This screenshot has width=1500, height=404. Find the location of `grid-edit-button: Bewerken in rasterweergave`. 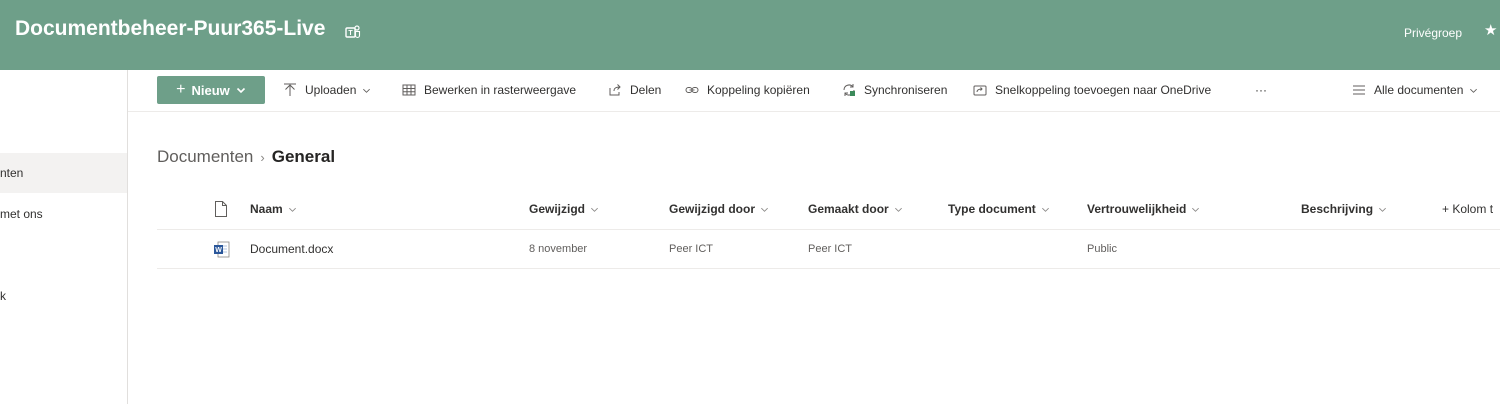

grid-edit-button: Bewerken in rasterweergave is located at coordinates (489, 90).